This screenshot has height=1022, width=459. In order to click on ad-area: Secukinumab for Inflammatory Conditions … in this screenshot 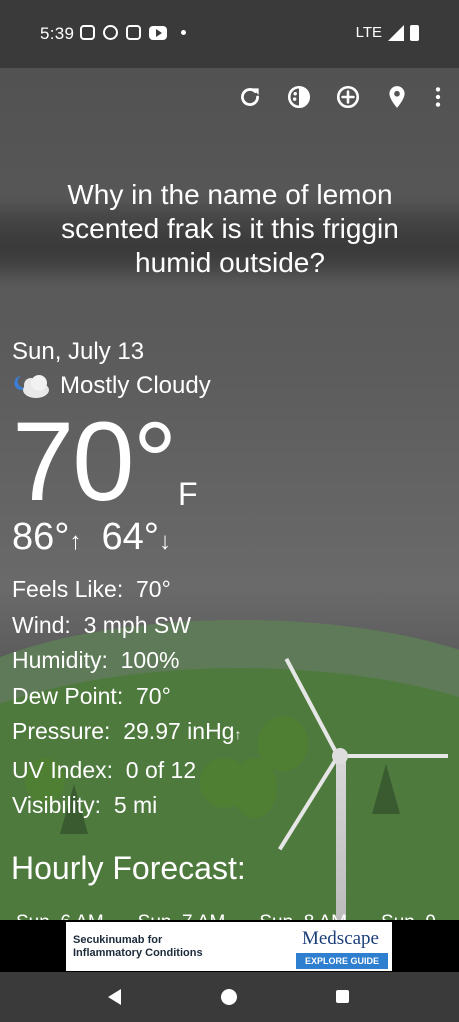, I will do `click(229, 946)`.